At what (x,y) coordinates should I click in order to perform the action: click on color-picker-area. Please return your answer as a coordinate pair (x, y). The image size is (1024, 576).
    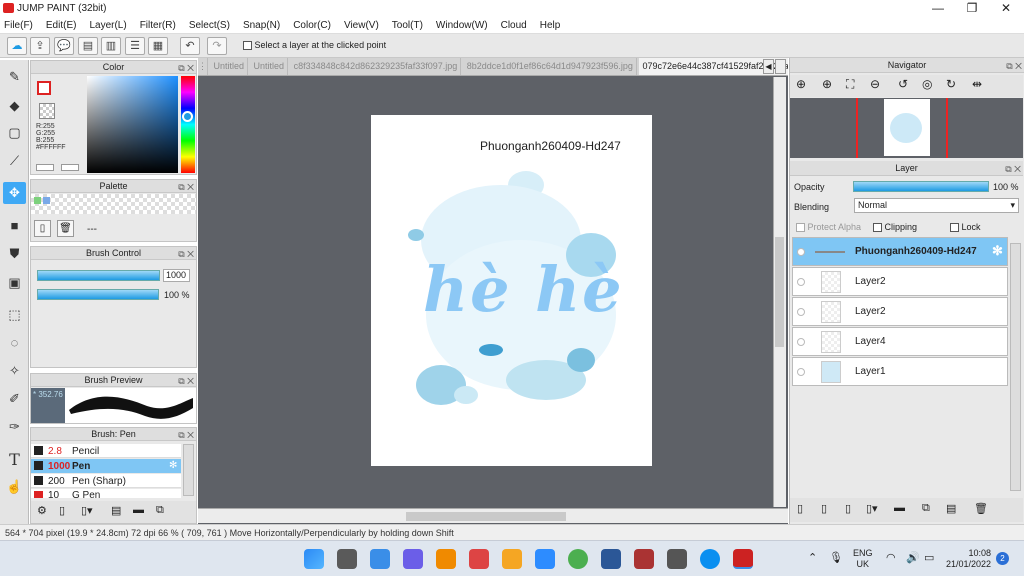
    Looking at the image, I should click on (132, 124).